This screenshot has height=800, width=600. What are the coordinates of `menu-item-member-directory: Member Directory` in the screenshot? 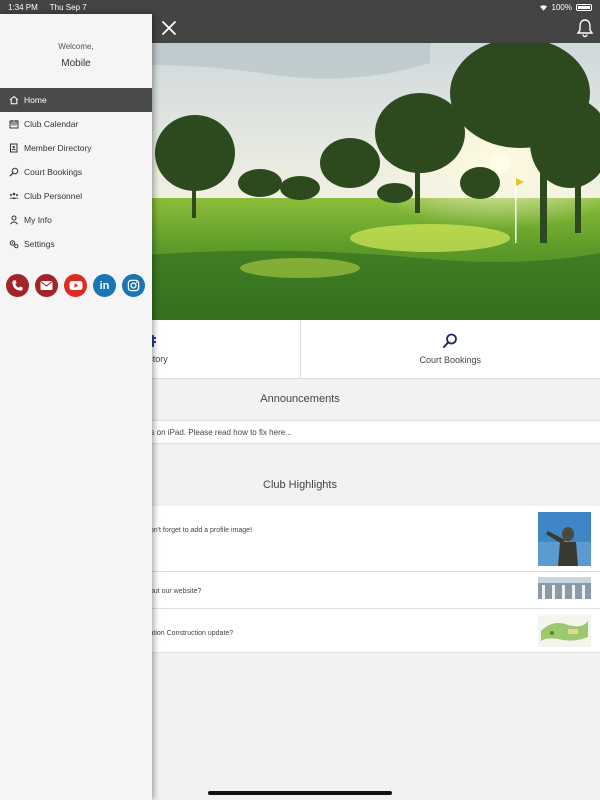 It's located at (76, 148).